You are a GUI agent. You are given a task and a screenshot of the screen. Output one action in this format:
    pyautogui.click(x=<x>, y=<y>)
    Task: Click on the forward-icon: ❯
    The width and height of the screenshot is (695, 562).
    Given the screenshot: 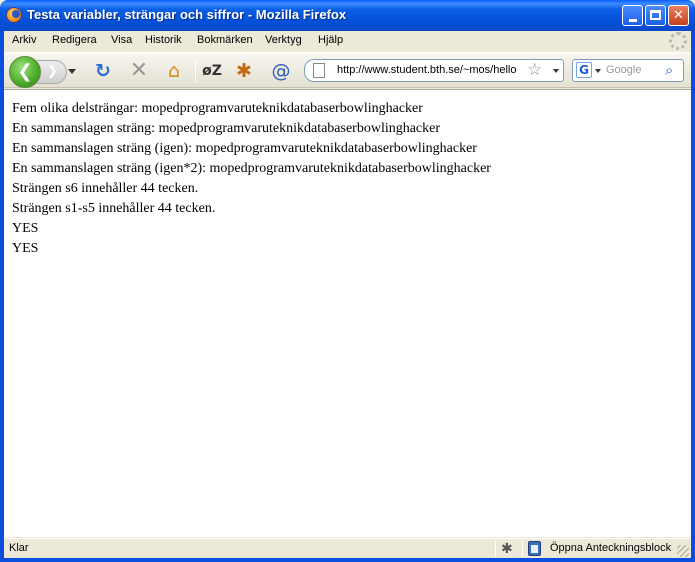 What is the action you would take?
    pyautogui.click(x=52, y=71)
    